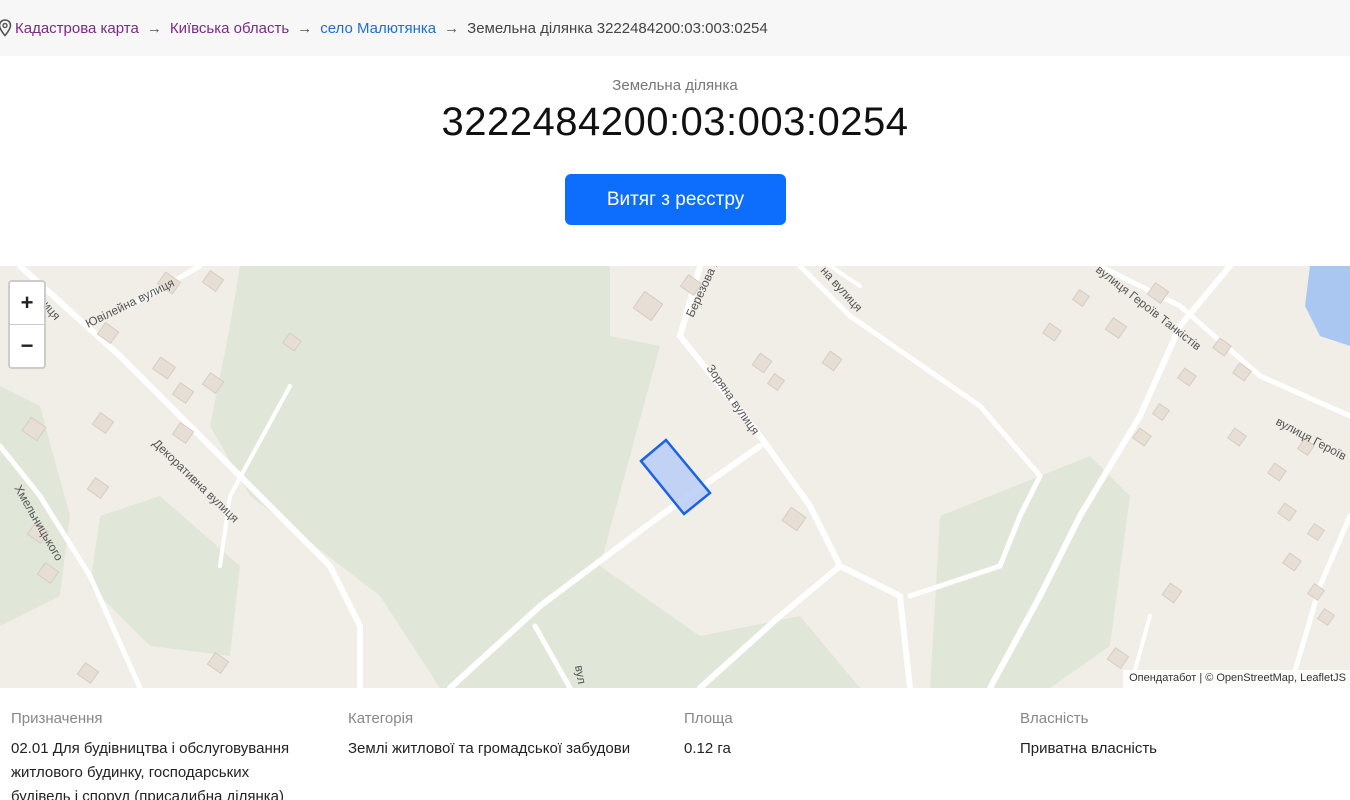  Describe the element at coordinates (229, 28) in the screenshot. I see `breadcrumb-link-kyiv-oblast: Київська область` at that location.